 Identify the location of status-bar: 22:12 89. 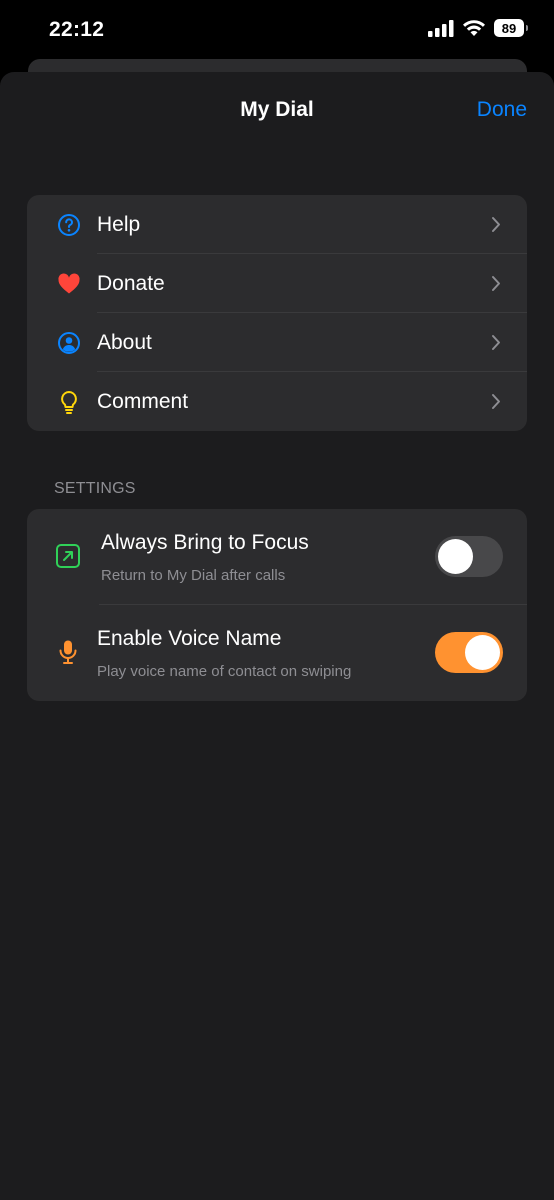
(277, 30).